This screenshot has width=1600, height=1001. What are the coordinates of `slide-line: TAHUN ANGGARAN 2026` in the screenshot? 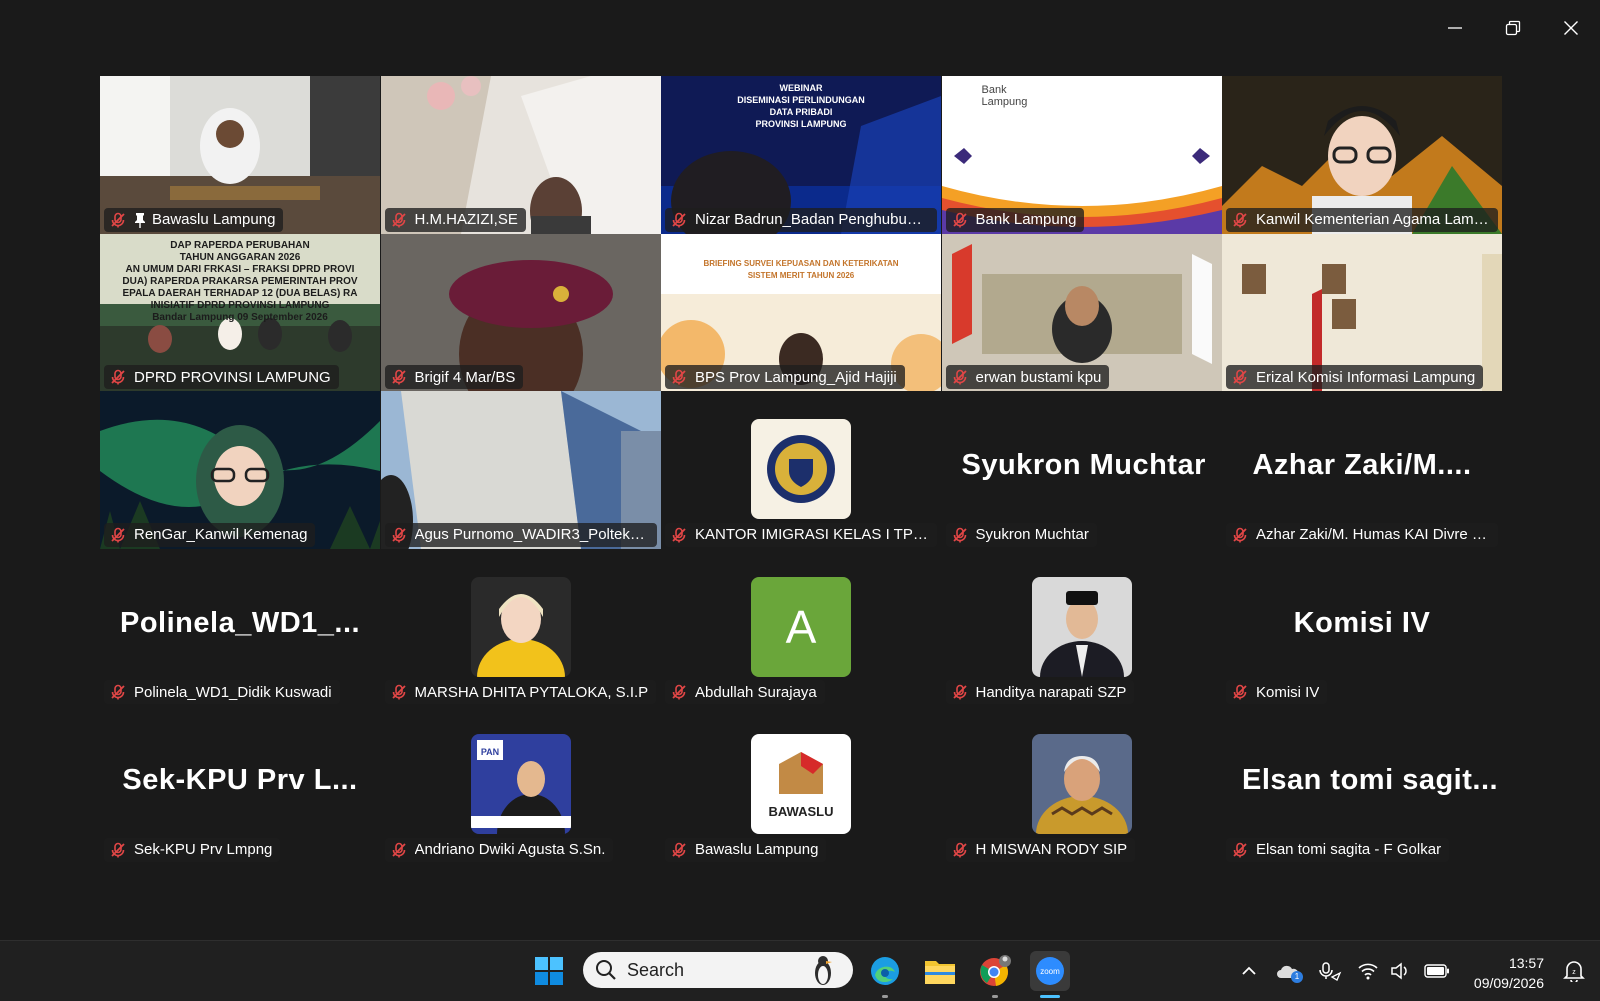 It's located at (240, 257).